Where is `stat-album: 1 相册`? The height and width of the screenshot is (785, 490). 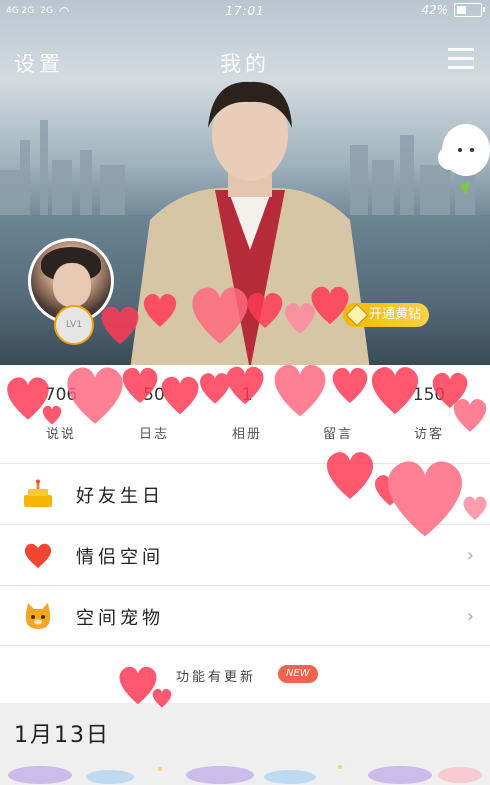 stat-album: 1 相册 is located at coordinates (247, 413).